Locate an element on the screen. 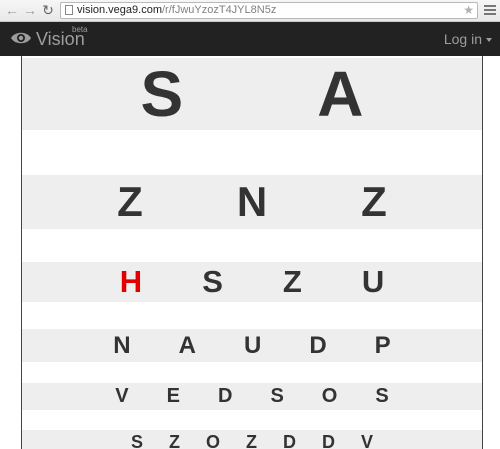 The height and width of the screenshot is (449, 500). url-host: vision.vega9.com is located at coordinates (119, 10).